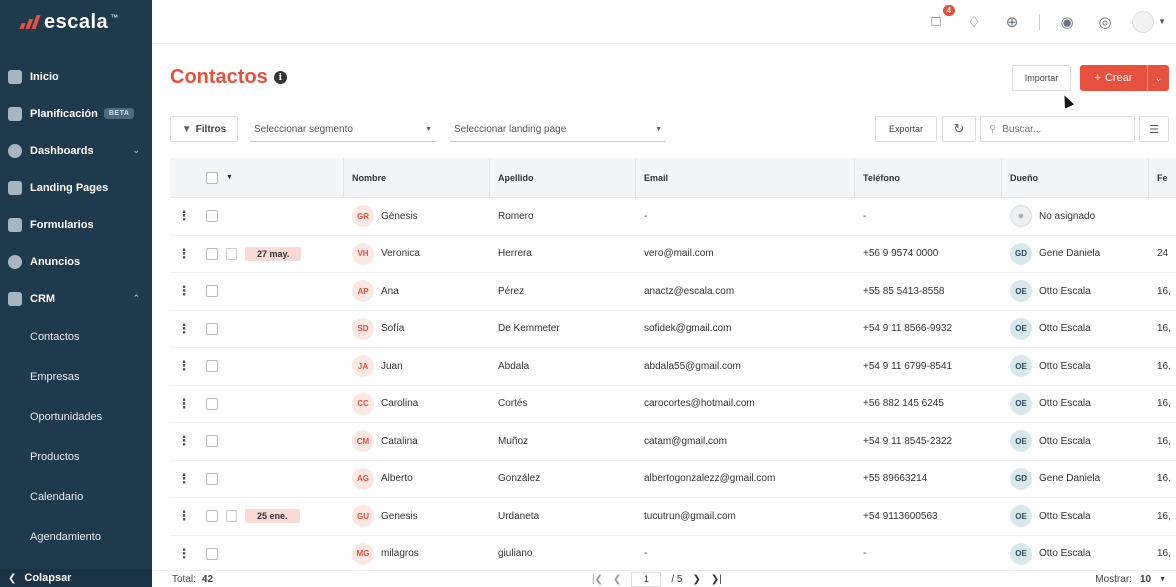 The height and width of the screenshot is (587, 1176). I want to click on first-page-icon: |❮, so click(597, 579).